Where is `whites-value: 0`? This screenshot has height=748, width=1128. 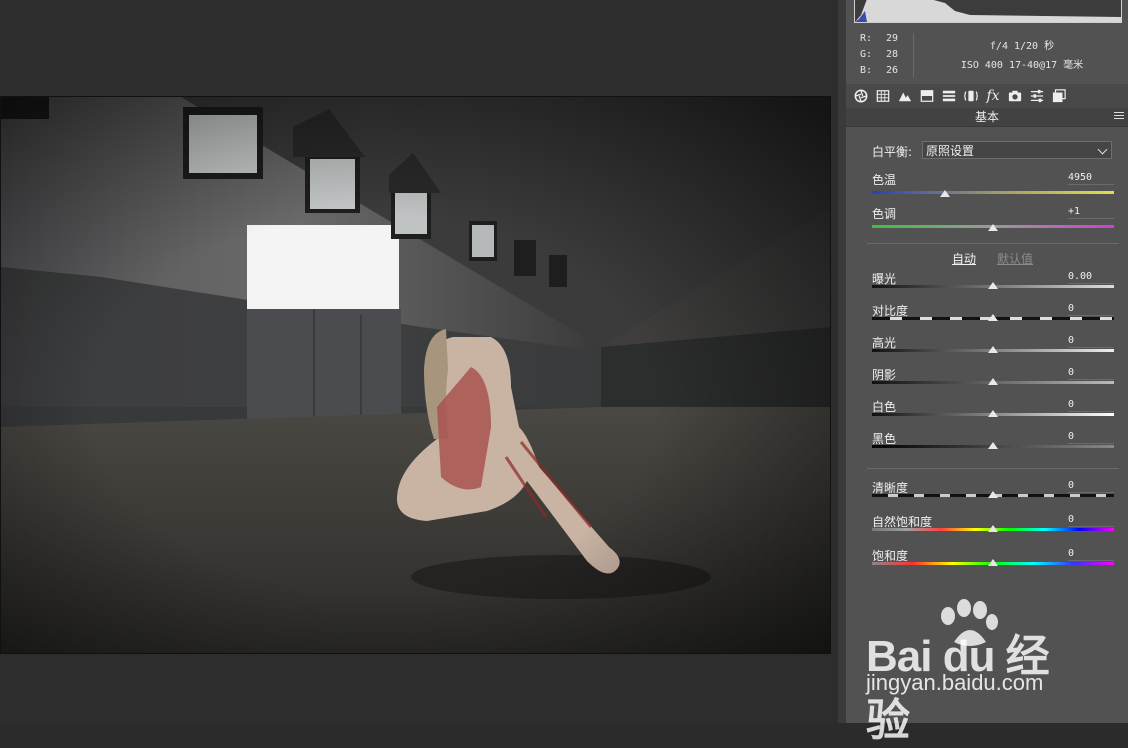
whites-value: 0 is located at coordinates (1091, 405).